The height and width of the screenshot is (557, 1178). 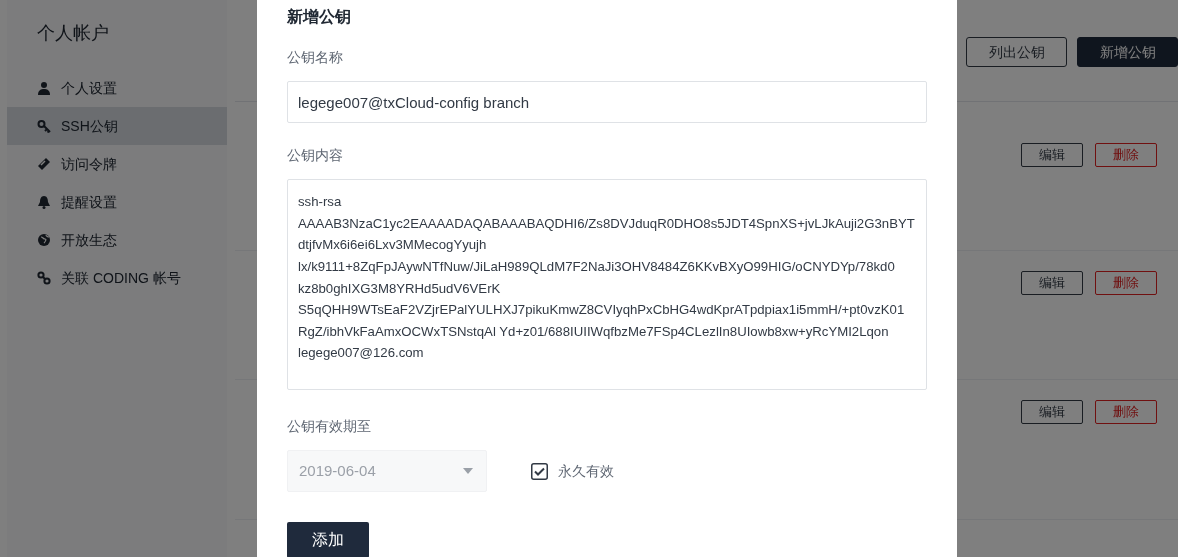 What do you see at coordinates (117, 202) in the screenshot?
I see `sidebar-item: 提醒设置` at bounding box center [117, 202].